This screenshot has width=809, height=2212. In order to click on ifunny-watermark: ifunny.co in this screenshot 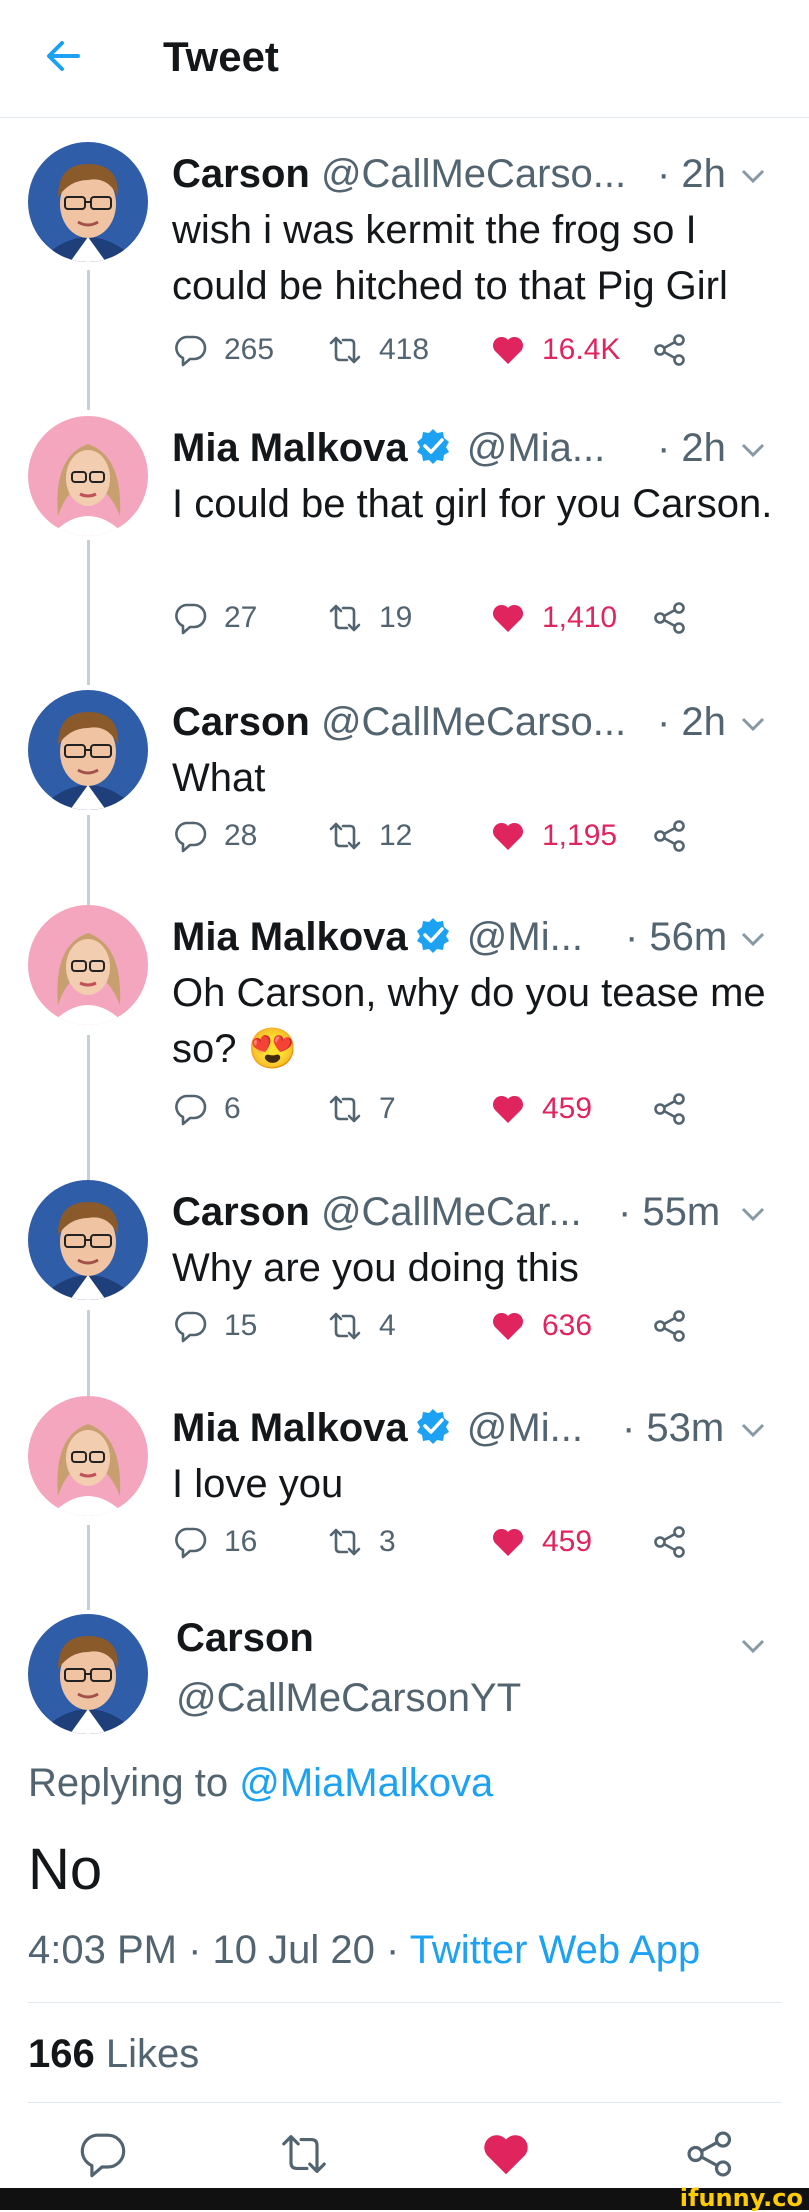, I will do `click(741, 2198)`.